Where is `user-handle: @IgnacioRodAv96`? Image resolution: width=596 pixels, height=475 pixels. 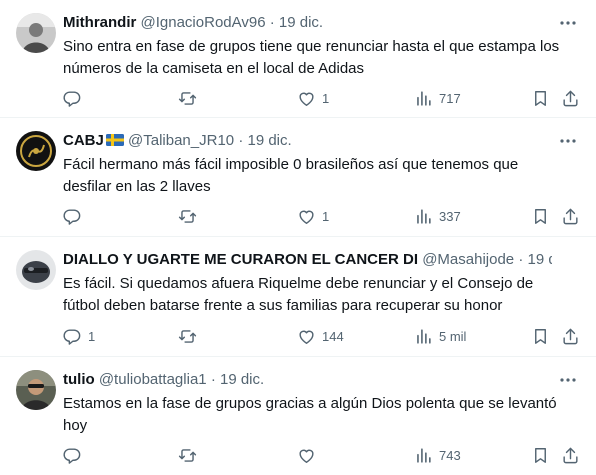
user-handle: @IgnacioRodAv96 is located at coordinates (203, 22).